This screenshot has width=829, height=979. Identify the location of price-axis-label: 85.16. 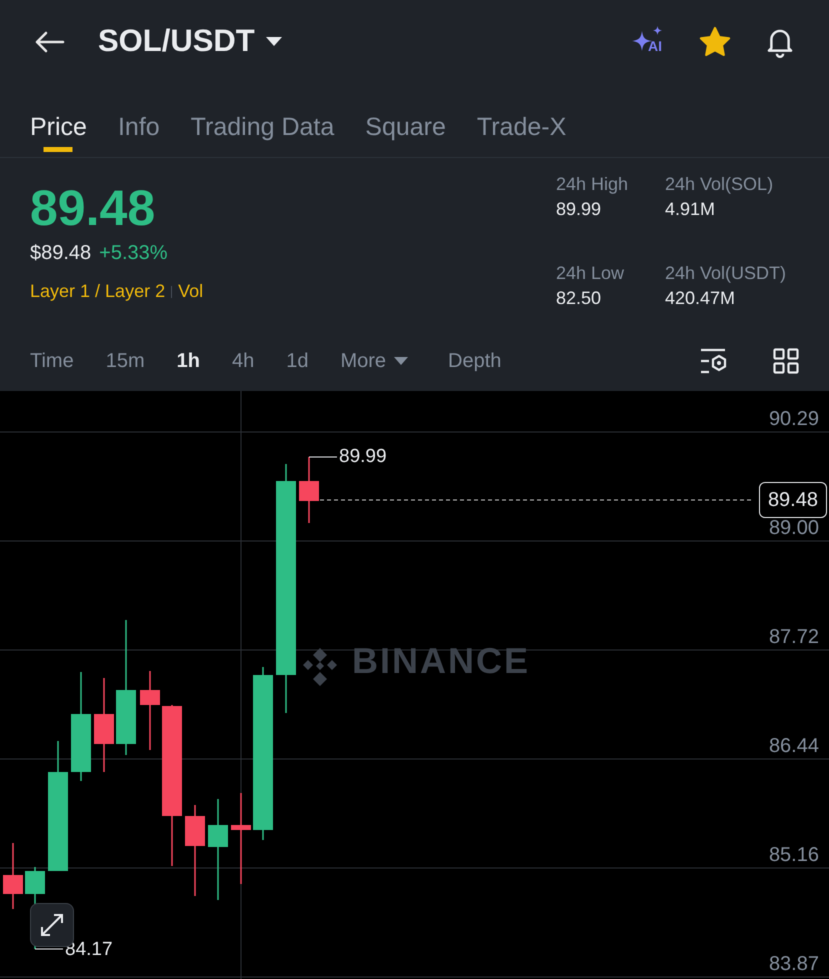
(793, 855).